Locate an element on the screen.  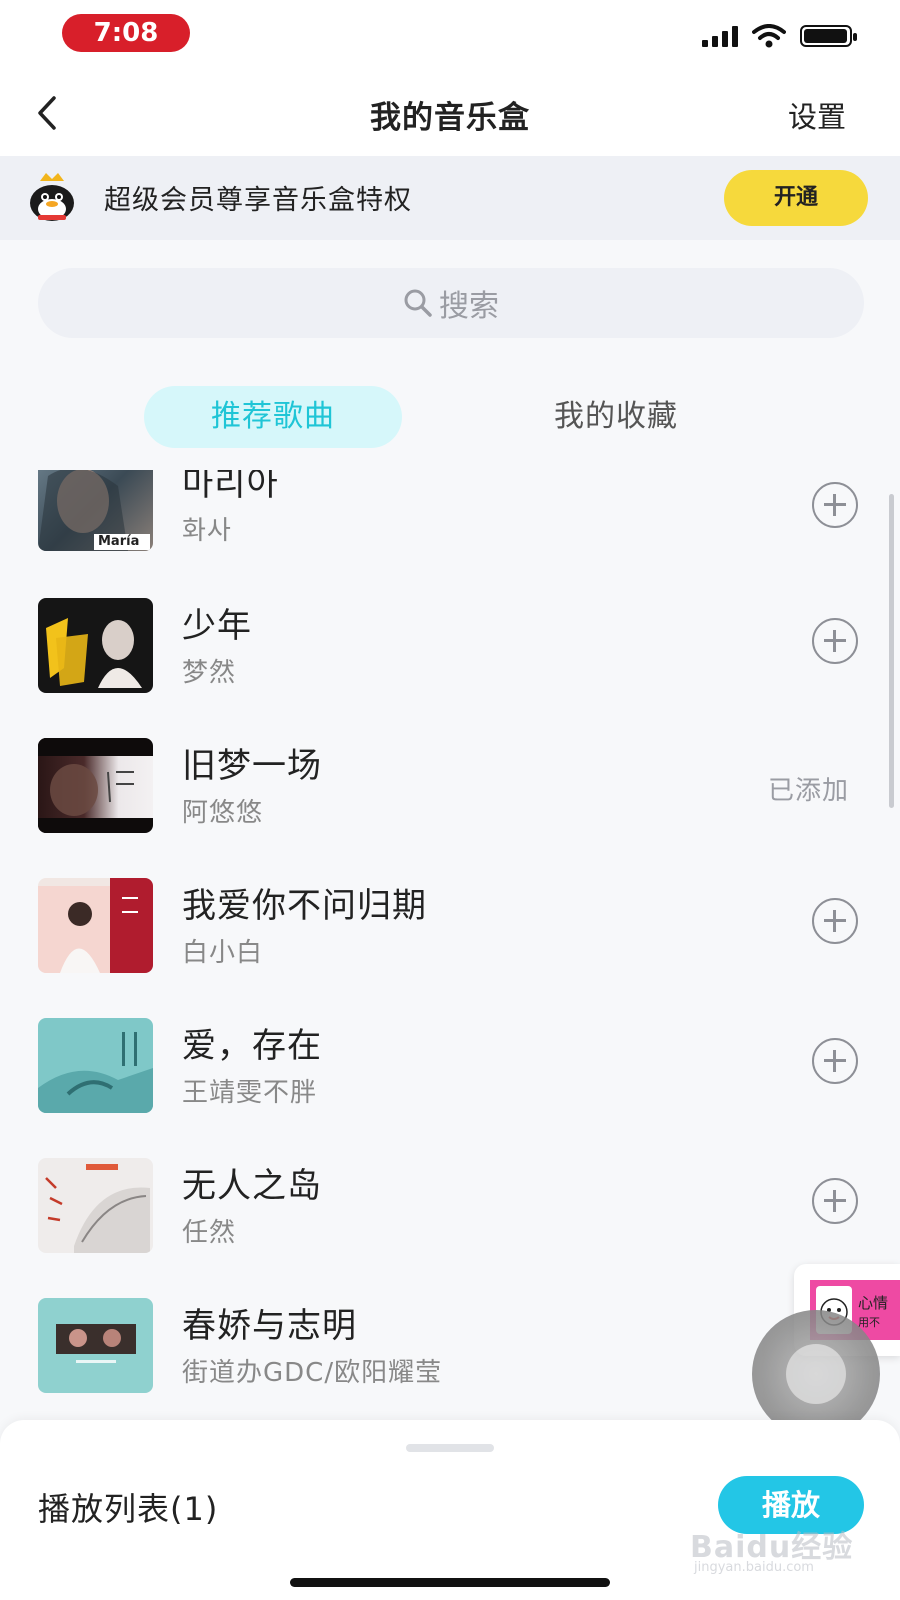
song-title: 마리아 is located at coordinates (230, 487).